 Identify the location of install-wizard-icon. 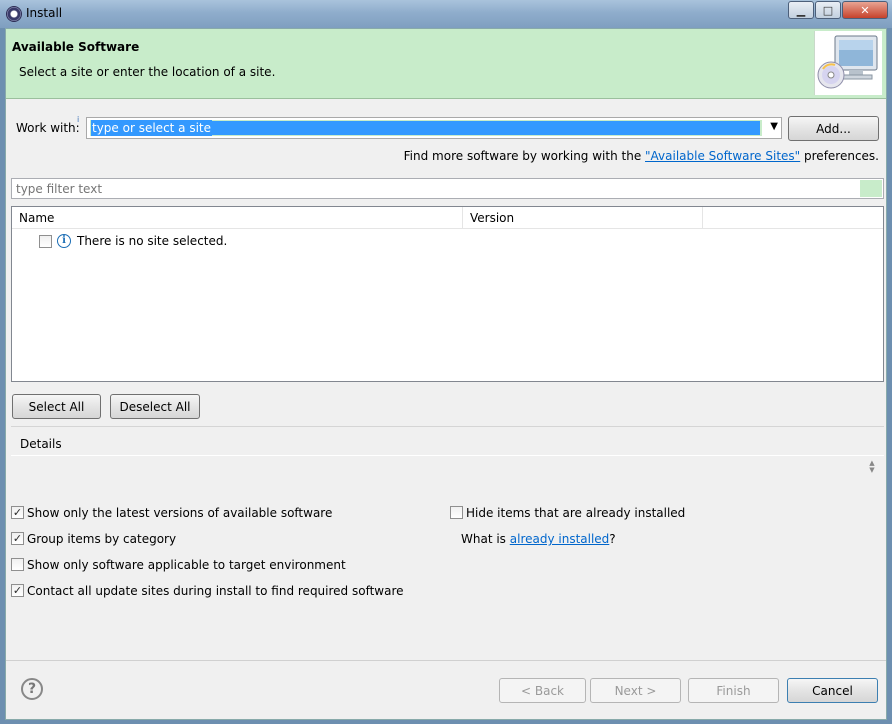
(848, 63).